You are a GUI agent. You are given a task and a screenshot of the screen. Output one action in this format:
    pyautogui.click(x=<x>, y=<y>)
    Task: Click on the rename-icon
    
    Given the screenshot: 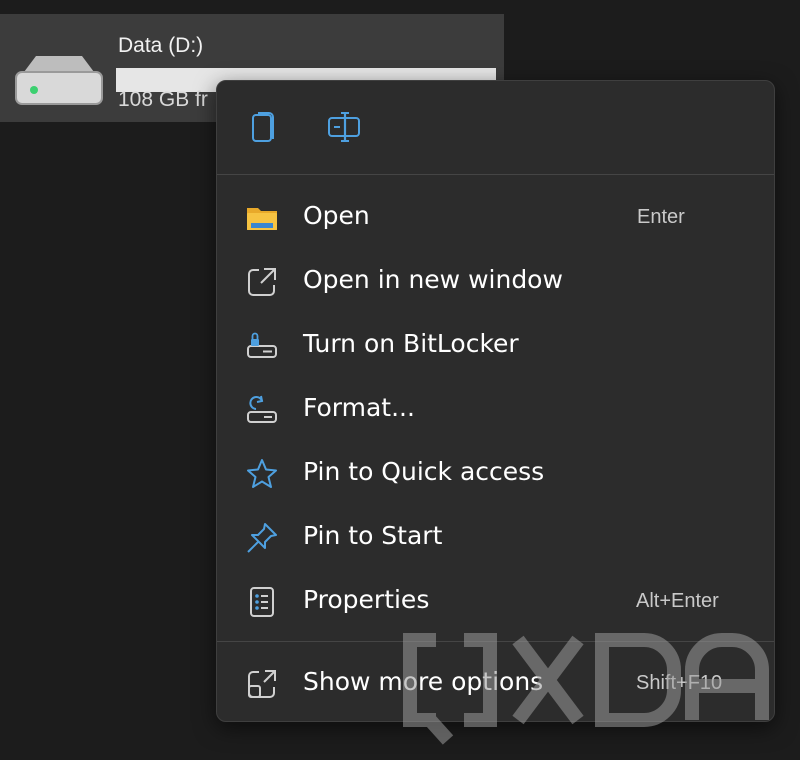 What is the action you would take?
    pyautogui.click(x=344, y=127)
    